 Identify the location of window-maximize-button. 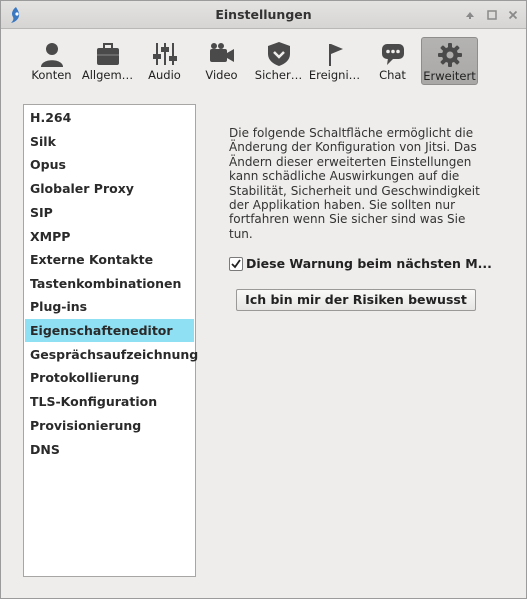
(491, 15).